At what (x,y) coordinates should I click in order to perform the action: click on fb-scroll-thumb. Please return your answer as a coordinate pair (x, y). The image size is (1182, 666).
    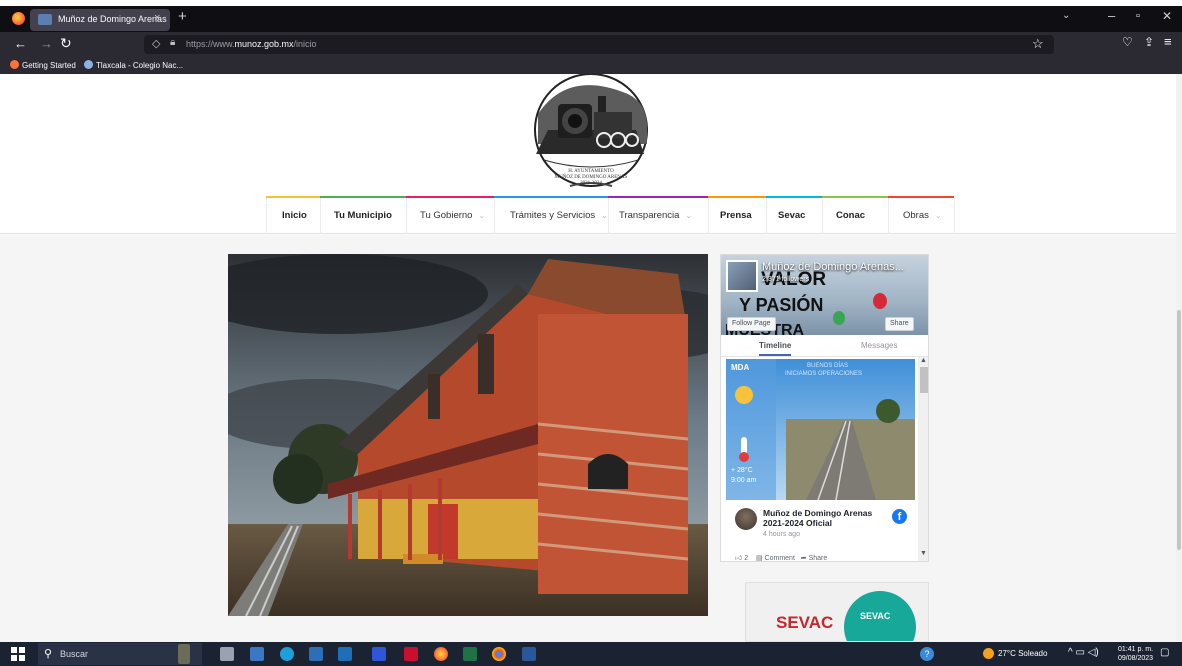
    Looking at the image, I should click on (924, 380).